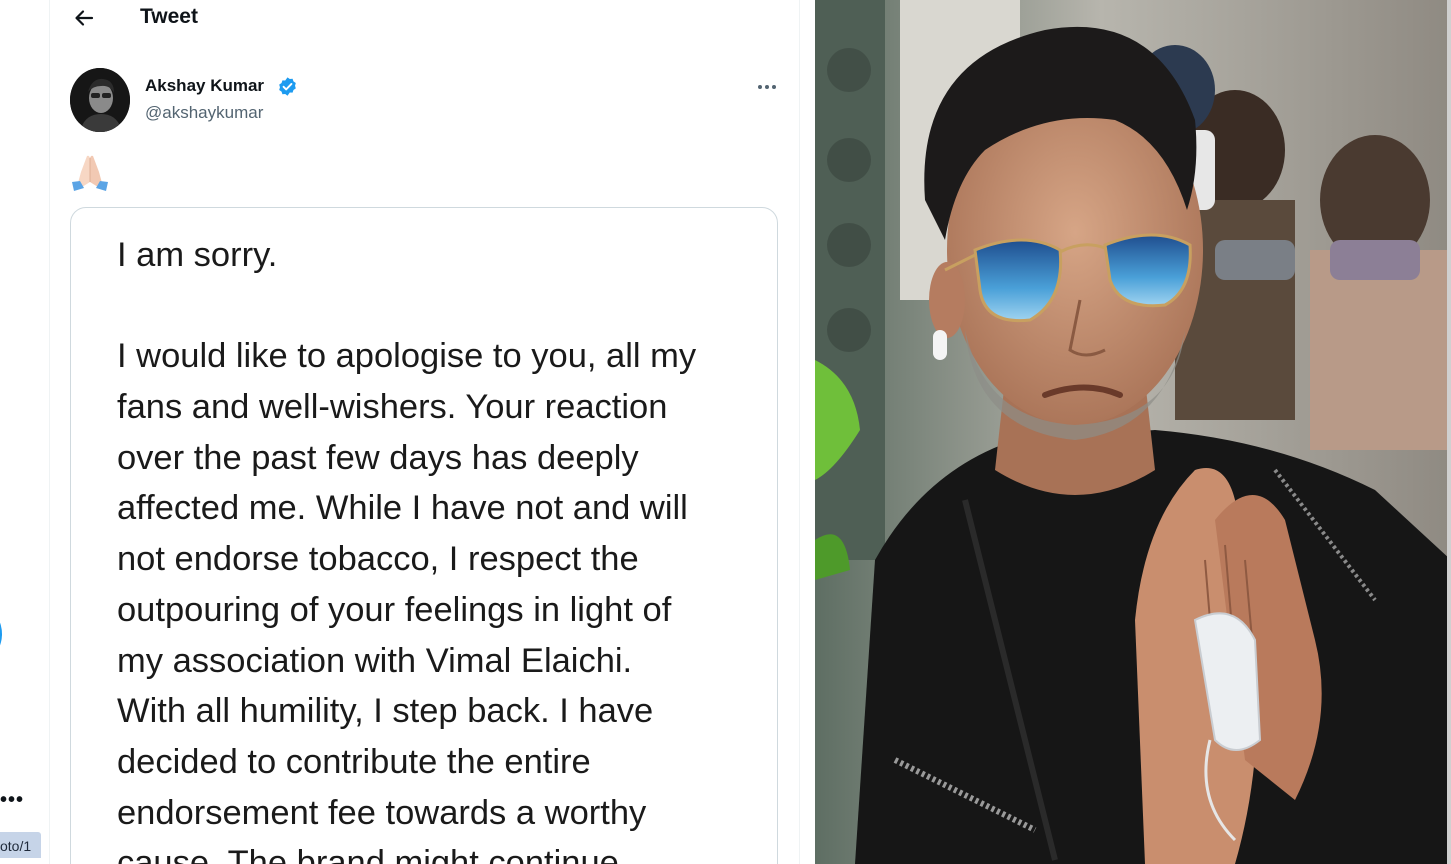 The image size is (1451, 864). What do you see at coordinates (767, 87) in the screenshot?
I see `more-dots-icon` at bounding box center [767, 87].